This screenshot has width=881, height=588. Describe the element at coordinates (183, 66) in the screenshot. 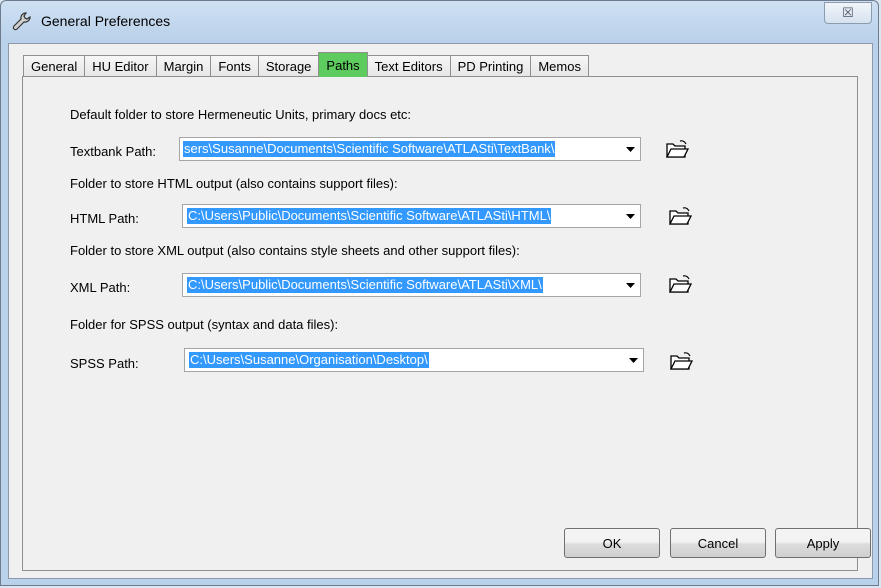

I see `tab-margin: Margin` at that location.